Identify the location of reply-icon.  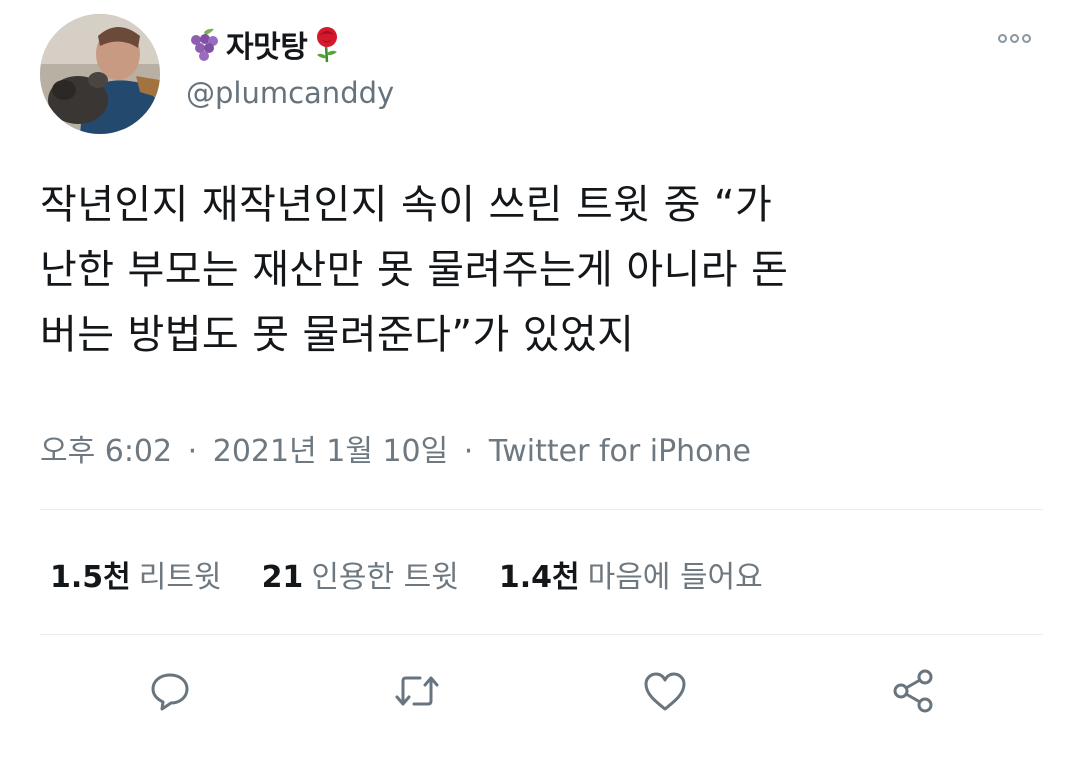
(170, 692).